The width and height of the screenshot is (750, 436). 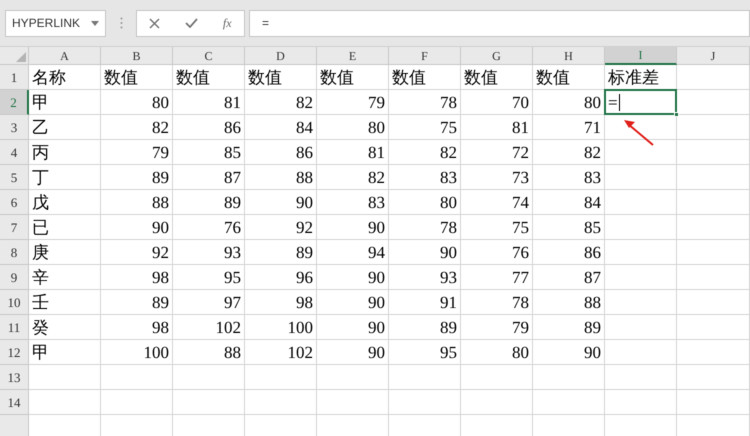 What do you see at coordinates (14, 152) in the screenshot?
I see `row-header: 4` at bounding box center [14, 152].